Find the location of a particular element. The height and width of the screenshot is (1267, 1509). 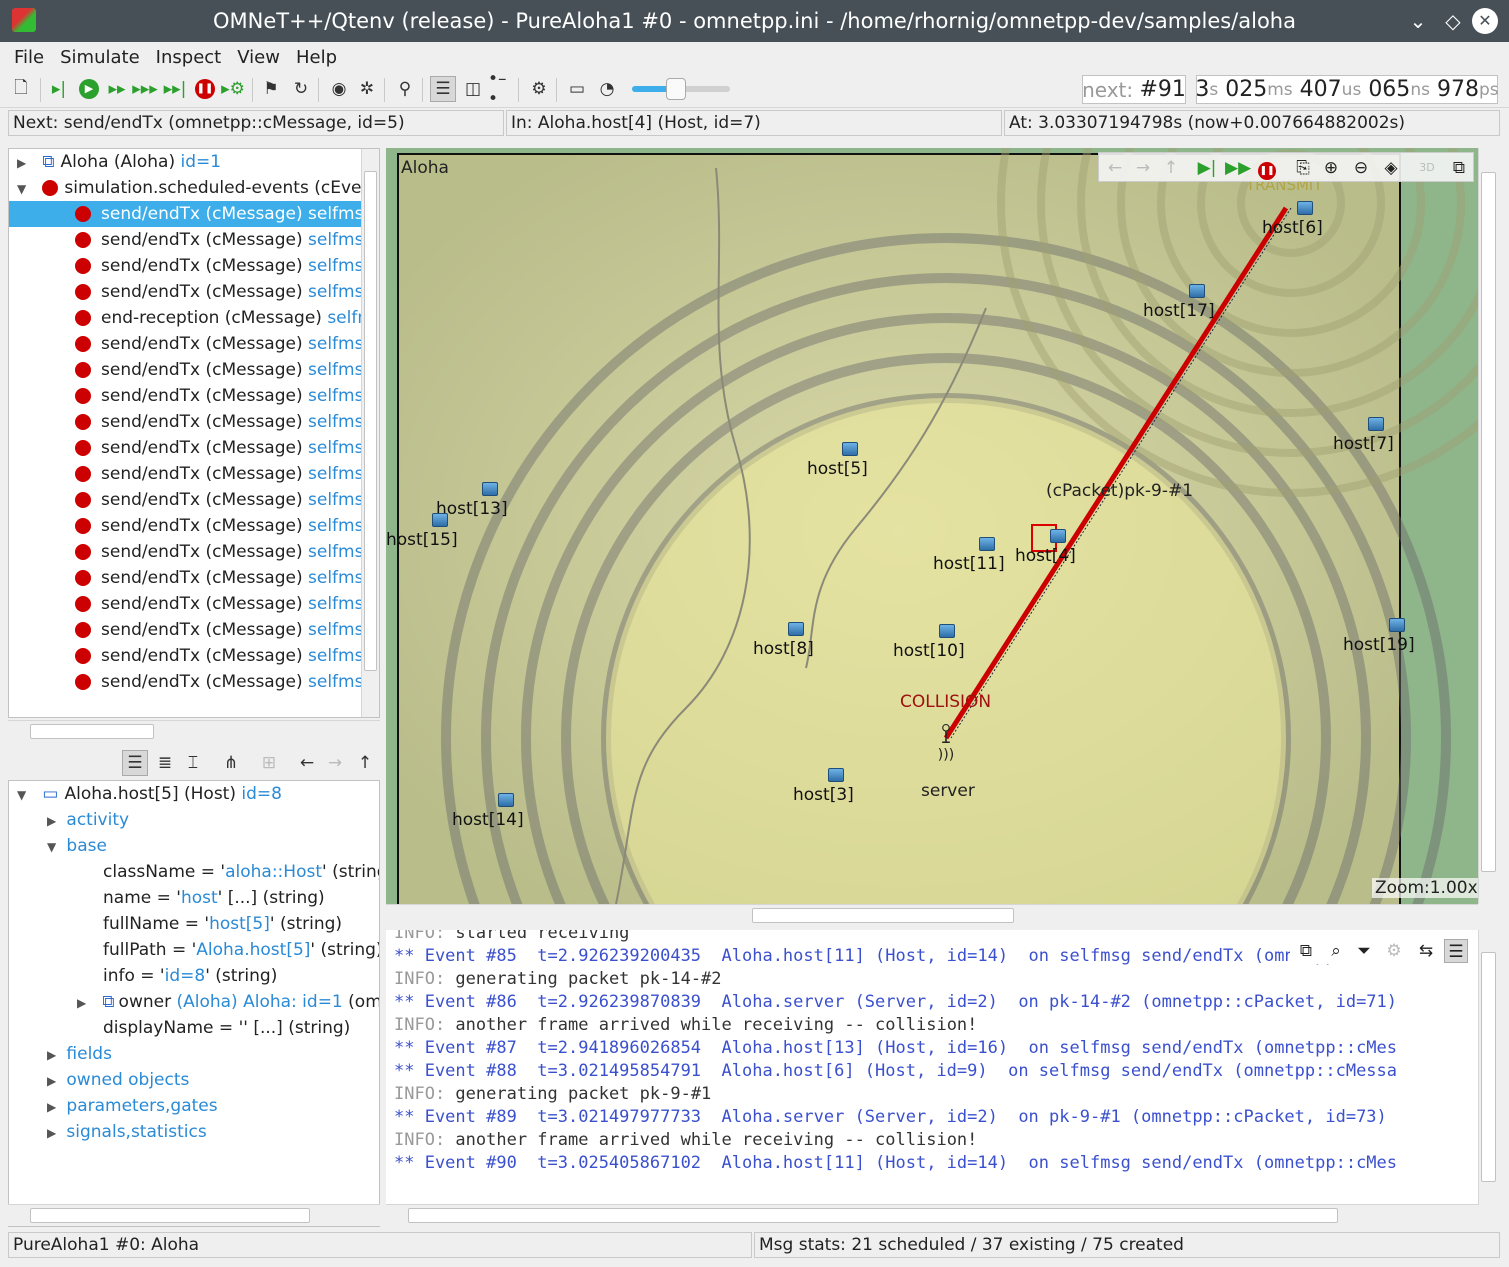

menu-view: View is located at coordinates (258, 57).